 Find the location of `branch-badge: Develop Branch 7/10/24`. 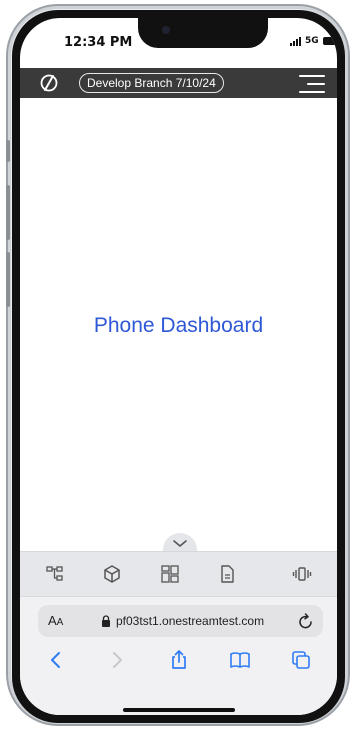

branch-badge: Develop Branch 7/10/24 is located at coordinates (151, 83).